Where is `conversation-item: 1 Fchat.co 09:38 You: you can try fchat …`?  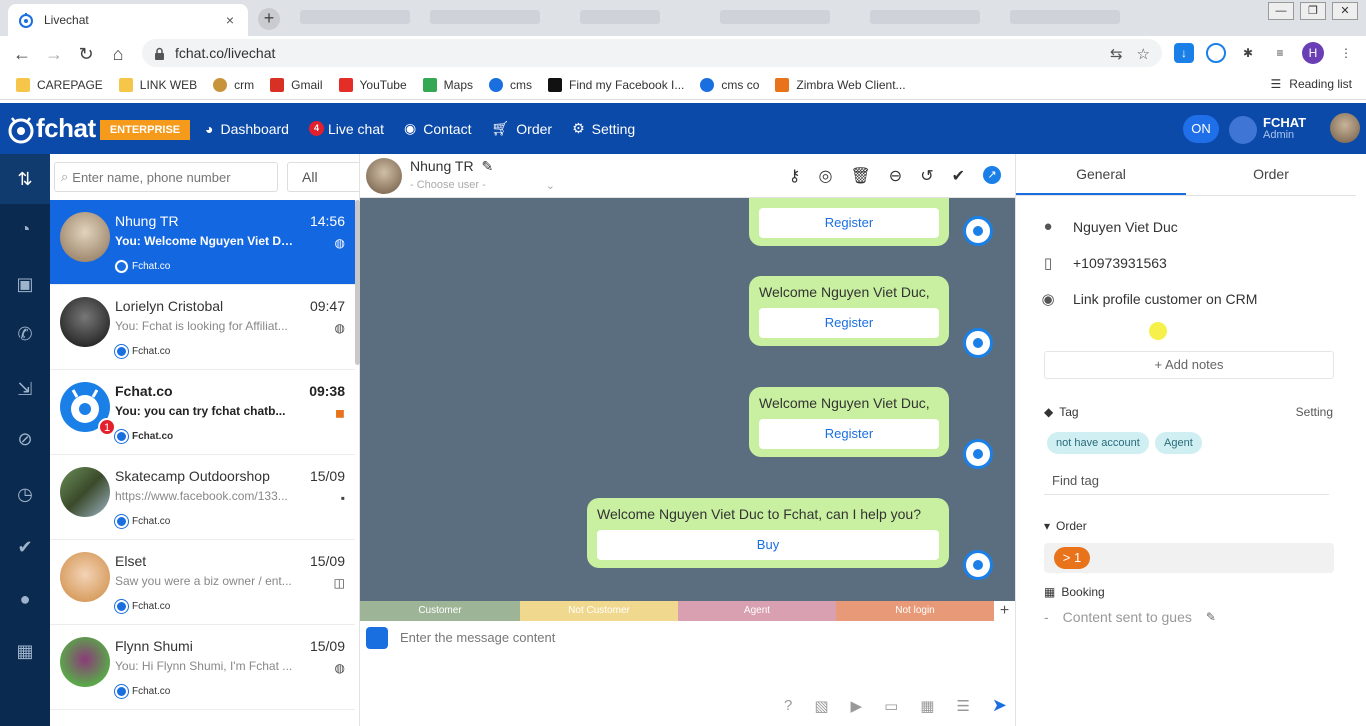
conversation-item: 1 Fchat.co 09:38 You: you can try fchat … is located at coordinates (202, 412).